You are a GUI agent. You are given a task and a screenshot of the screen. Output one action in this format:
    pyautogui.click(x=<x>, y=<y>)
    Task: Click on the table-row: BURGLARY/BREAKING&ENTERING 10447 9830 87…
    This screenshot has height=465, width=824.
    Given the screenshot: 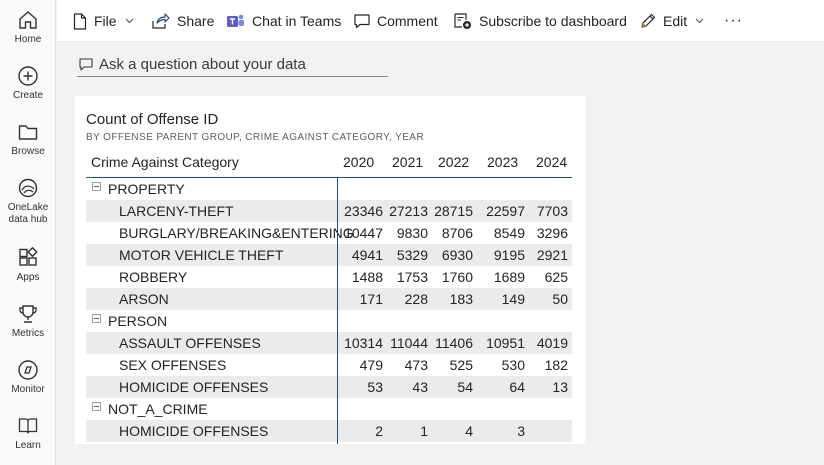 What is the action you would take?
    pyautogui.click(x=329, y=233)
    